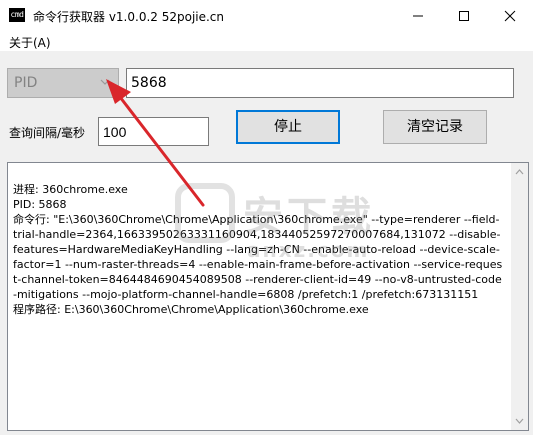 The image size is (533, 435). What do you see at coordinates (320, 83) in the screenshot?
I see `pid-input` at bounding box center [320, 83].